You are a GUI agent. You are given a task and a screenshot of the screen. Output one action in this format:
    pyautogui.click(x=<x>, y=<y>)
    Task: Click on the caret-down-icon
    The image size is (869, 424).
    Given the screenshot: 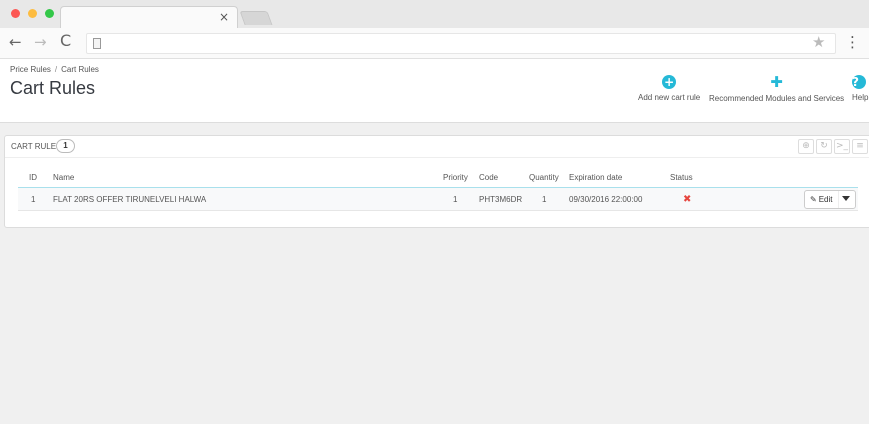 What is the action you would take?
    pyautogui.click(x=846, y=198)
    